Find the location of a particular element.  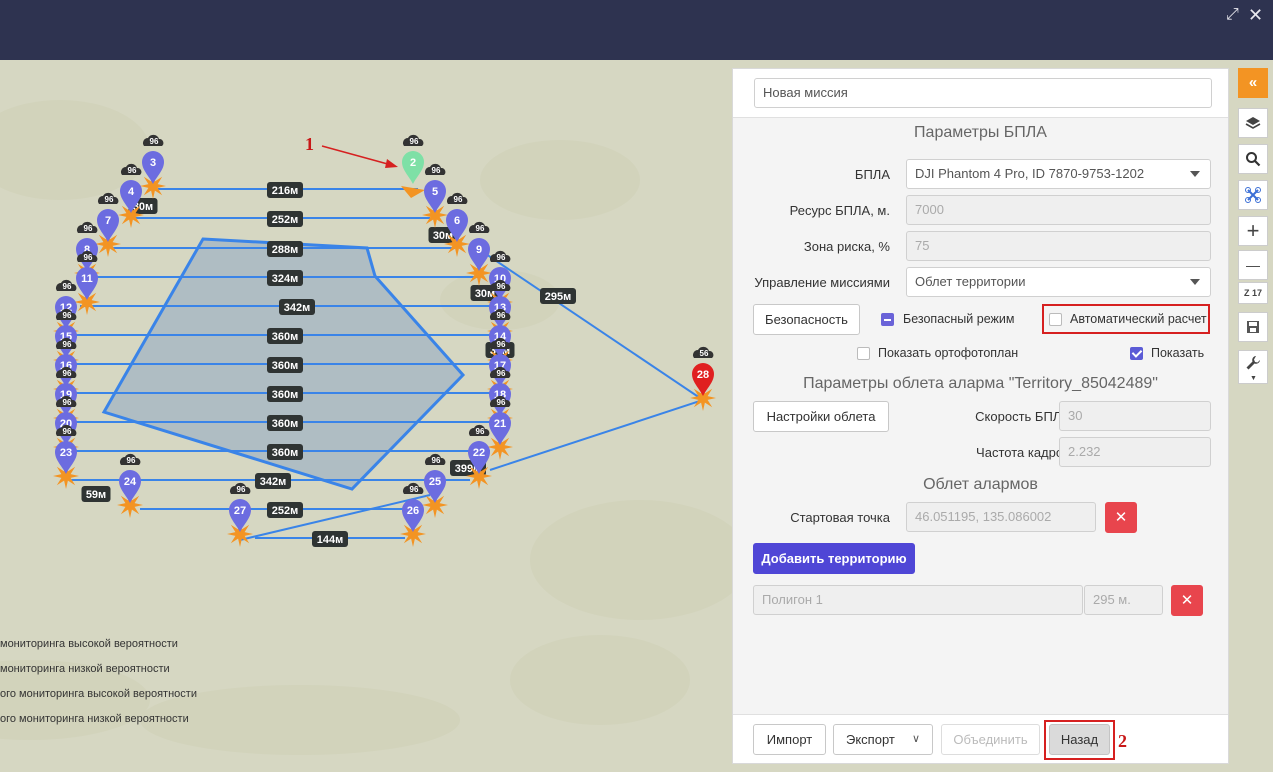

svg-text: 324м is located at coordinates (285, 279).